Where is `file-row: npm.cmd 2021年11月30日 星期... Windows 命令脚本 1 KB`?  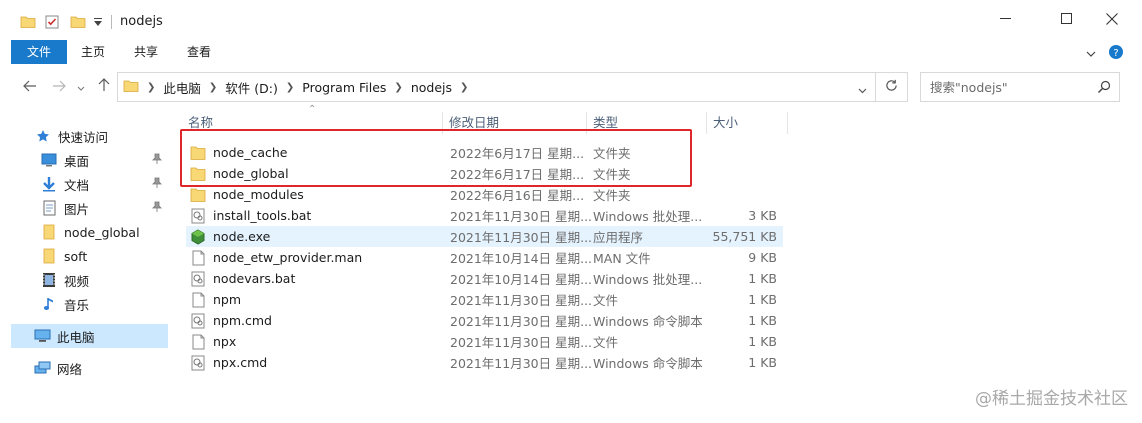
file-row: npm.cmd 2021年11月30日 星期... Windows 命令脚本 1 KB is located at coordinates (484, 320).